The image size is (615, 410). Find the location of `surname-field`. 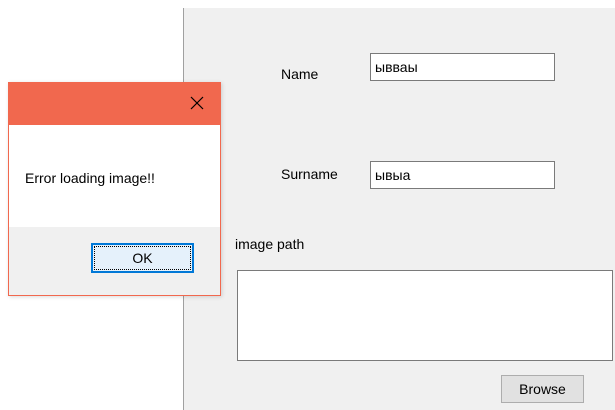

surname-field is located at coordinates (462, 175).